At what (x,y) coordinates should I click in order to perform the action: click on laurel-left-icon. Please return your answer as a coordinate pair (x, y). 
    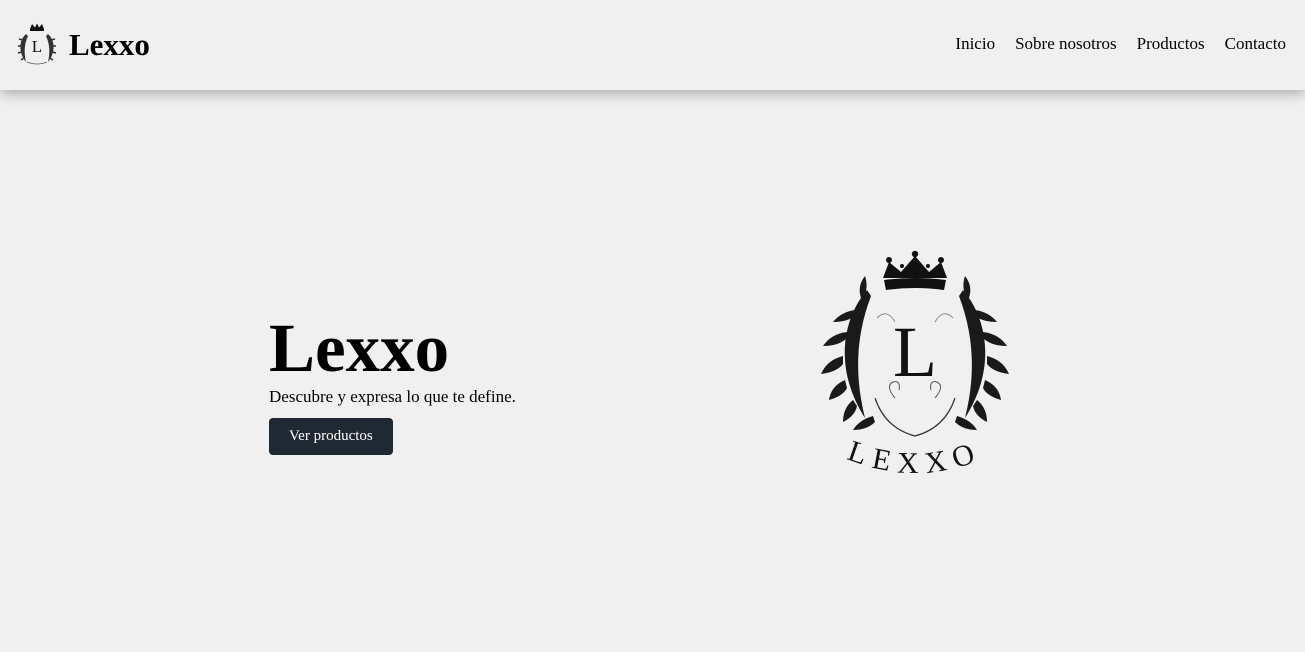
    Looking at the image, I should click on (848, 353).